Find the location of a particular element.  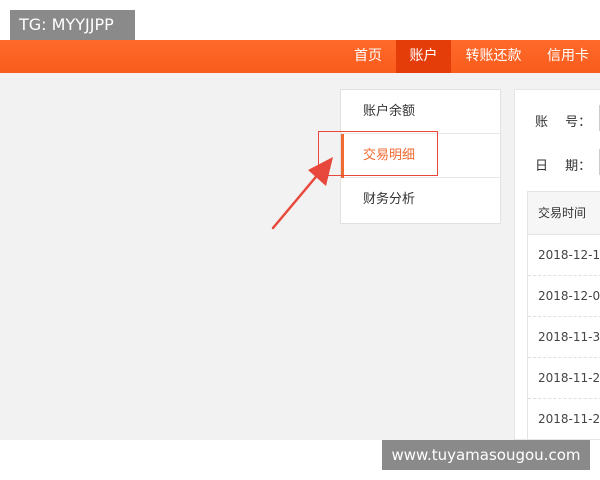

submenu-balance: 账户余额 is located at coordinates (420, 112).